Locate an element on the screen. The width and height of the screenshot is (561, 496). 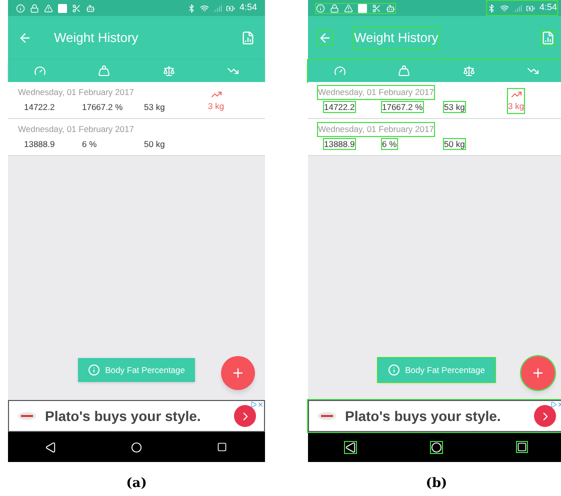
figure-caption: (a) is located at coordinates (136, 484).